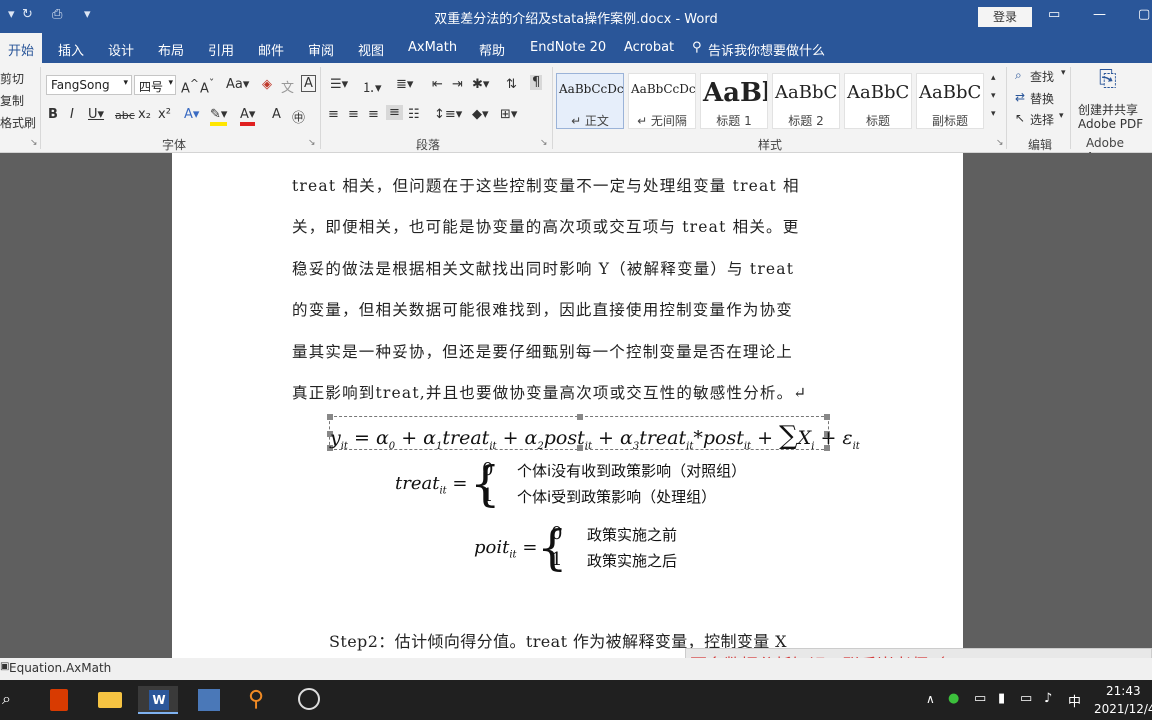  Describe the element at coordinates (144, 114) in the screenshot. I see `subscript-icon: x₂` at that location.